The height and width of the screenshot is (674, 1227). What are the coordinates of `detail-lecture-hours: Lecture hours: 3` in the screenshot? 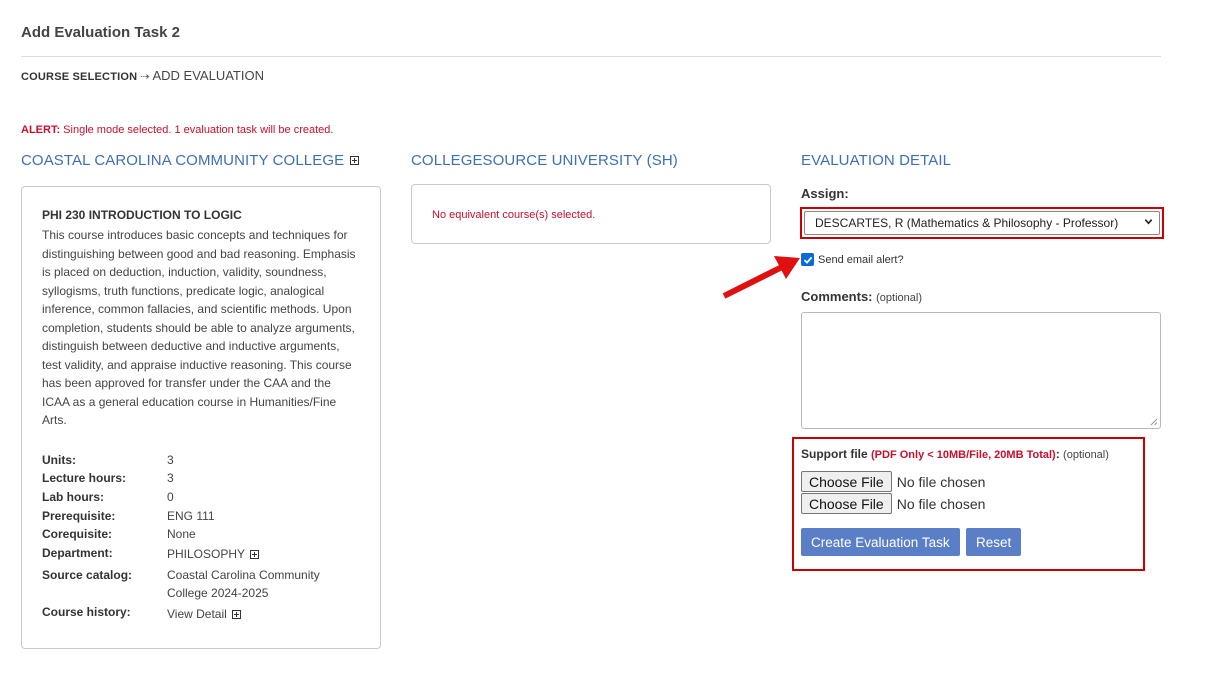 It's located at (201, 478).